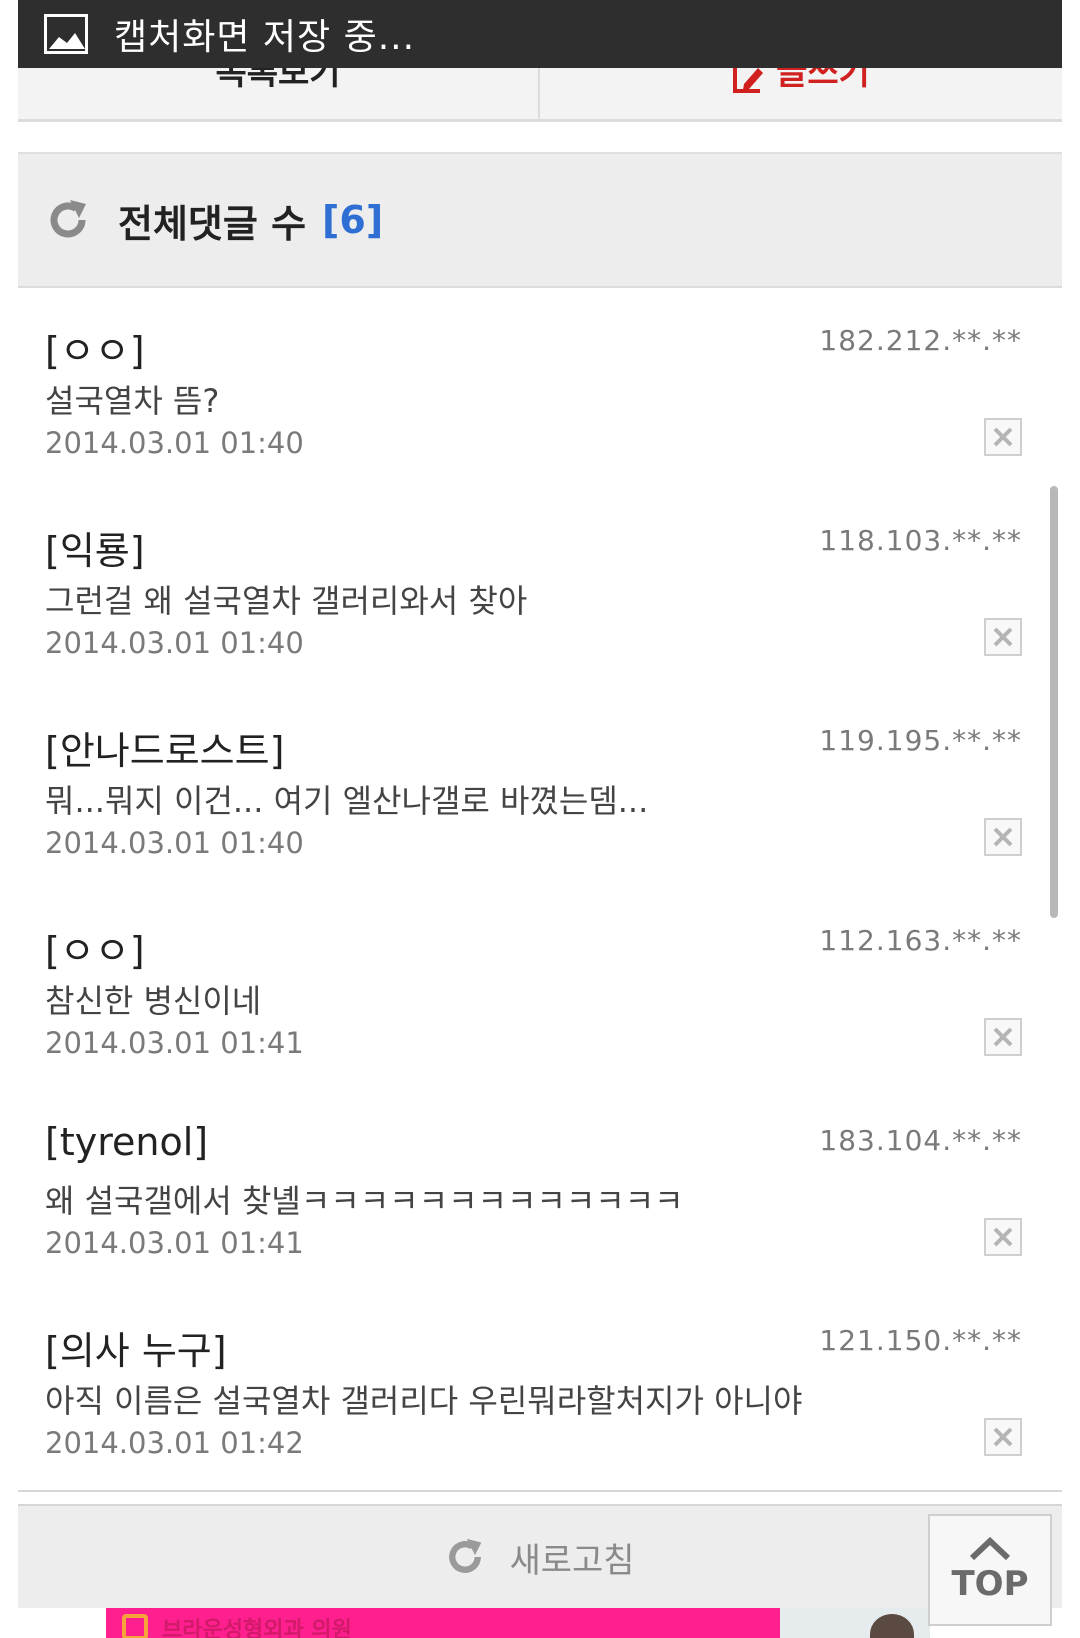 The image size is (1080, 1638). I want to click on chevron-up-icon, so click(990, 1548).